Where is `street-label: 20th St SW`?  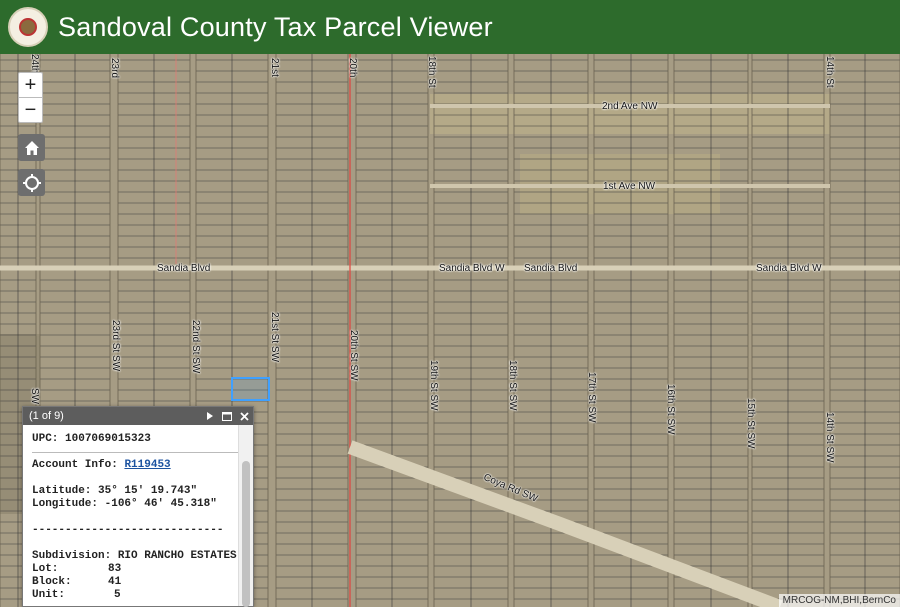 street-label: 20th St SW is located at coordinates (353, 355).